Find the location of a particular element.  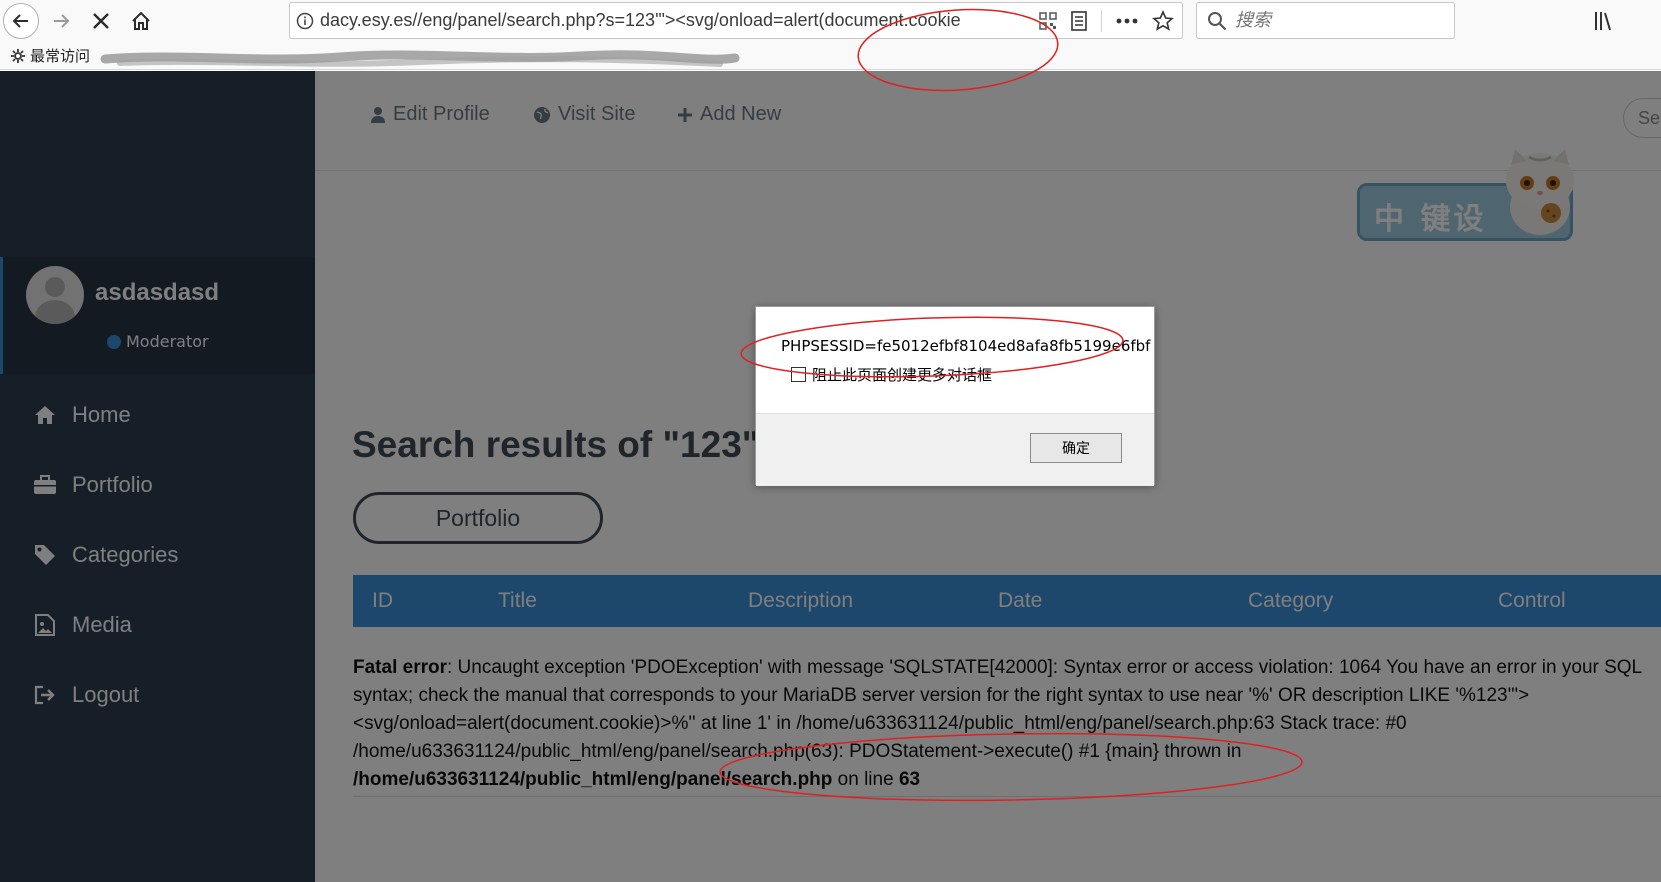

reader-view-icon is located at coordinates (1079, 20).